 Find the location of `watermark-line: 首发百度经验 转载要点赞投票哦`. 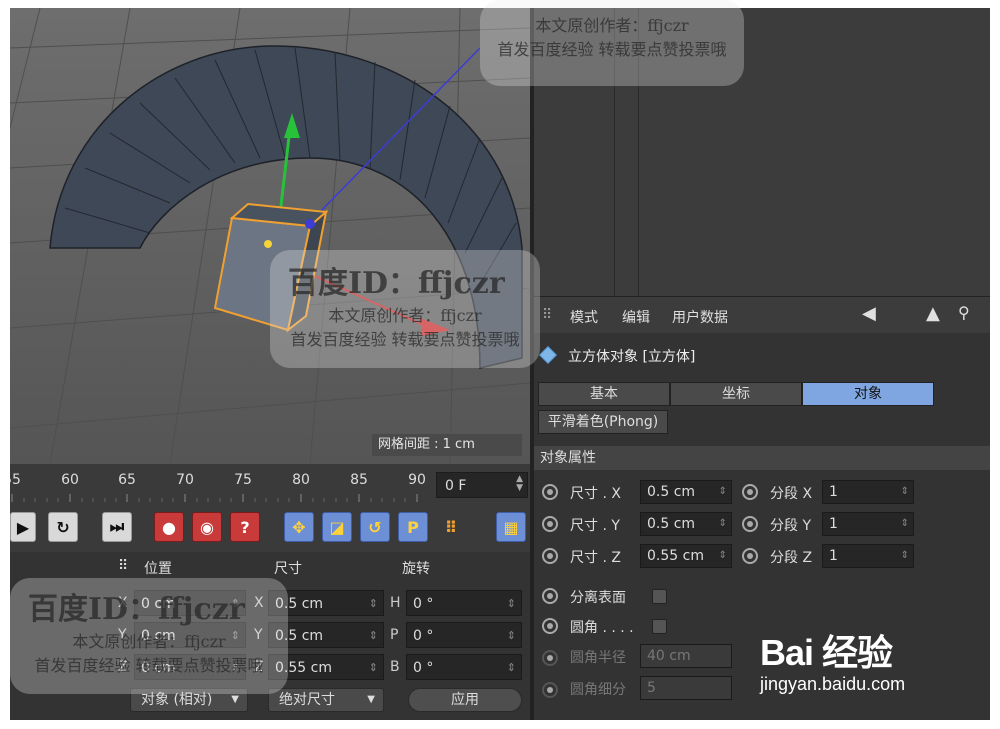

watermark-line: 首发百度经验 转载要点赞投票哦 is located at coordinates (149, 665).